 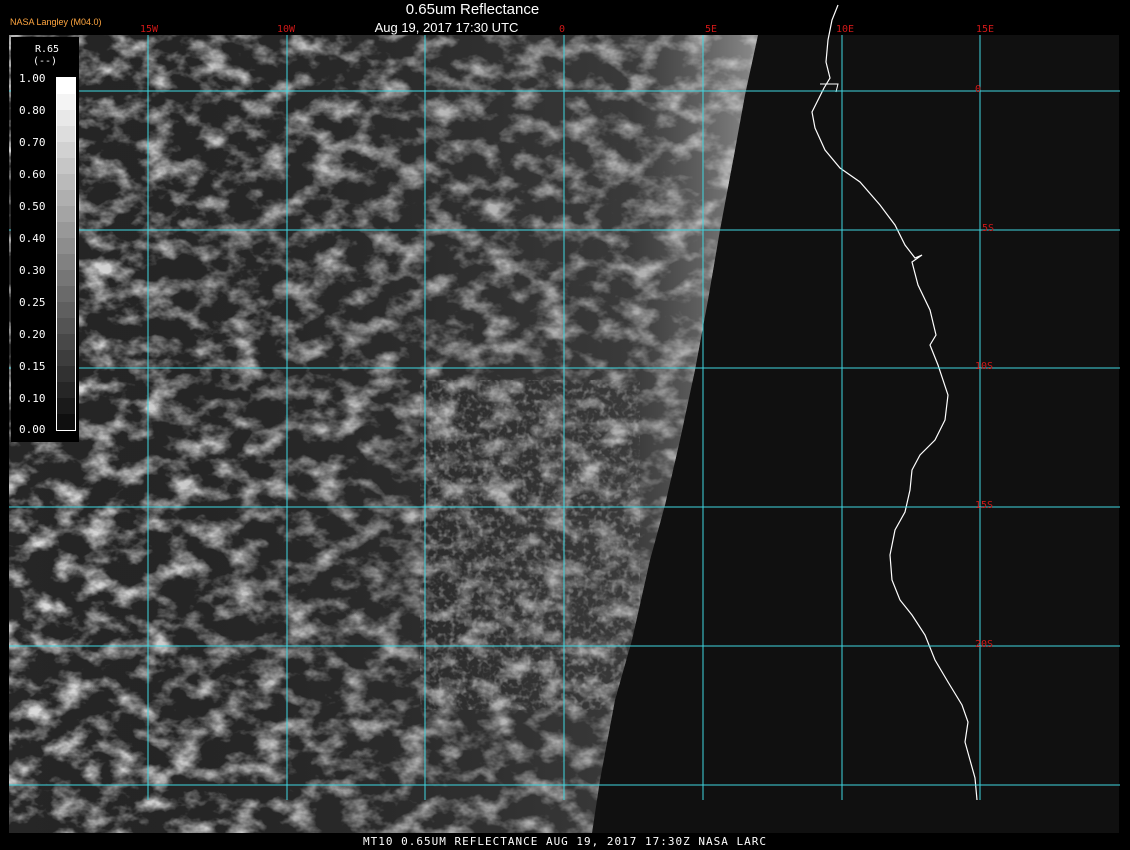 I want to click on lat-label: 10S, so click(x=984, y=366).